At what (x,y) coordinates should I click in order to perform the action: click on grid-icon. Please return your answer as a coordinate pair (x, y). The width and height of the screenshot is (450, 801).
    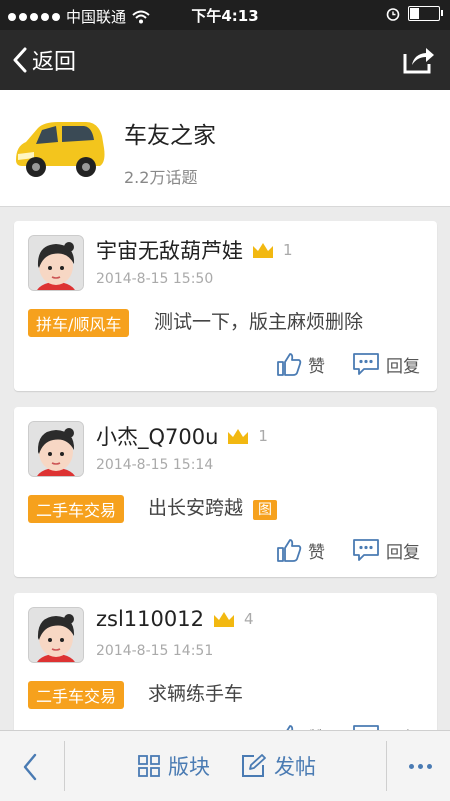
    Looking at the image, I should click on (149, 766).